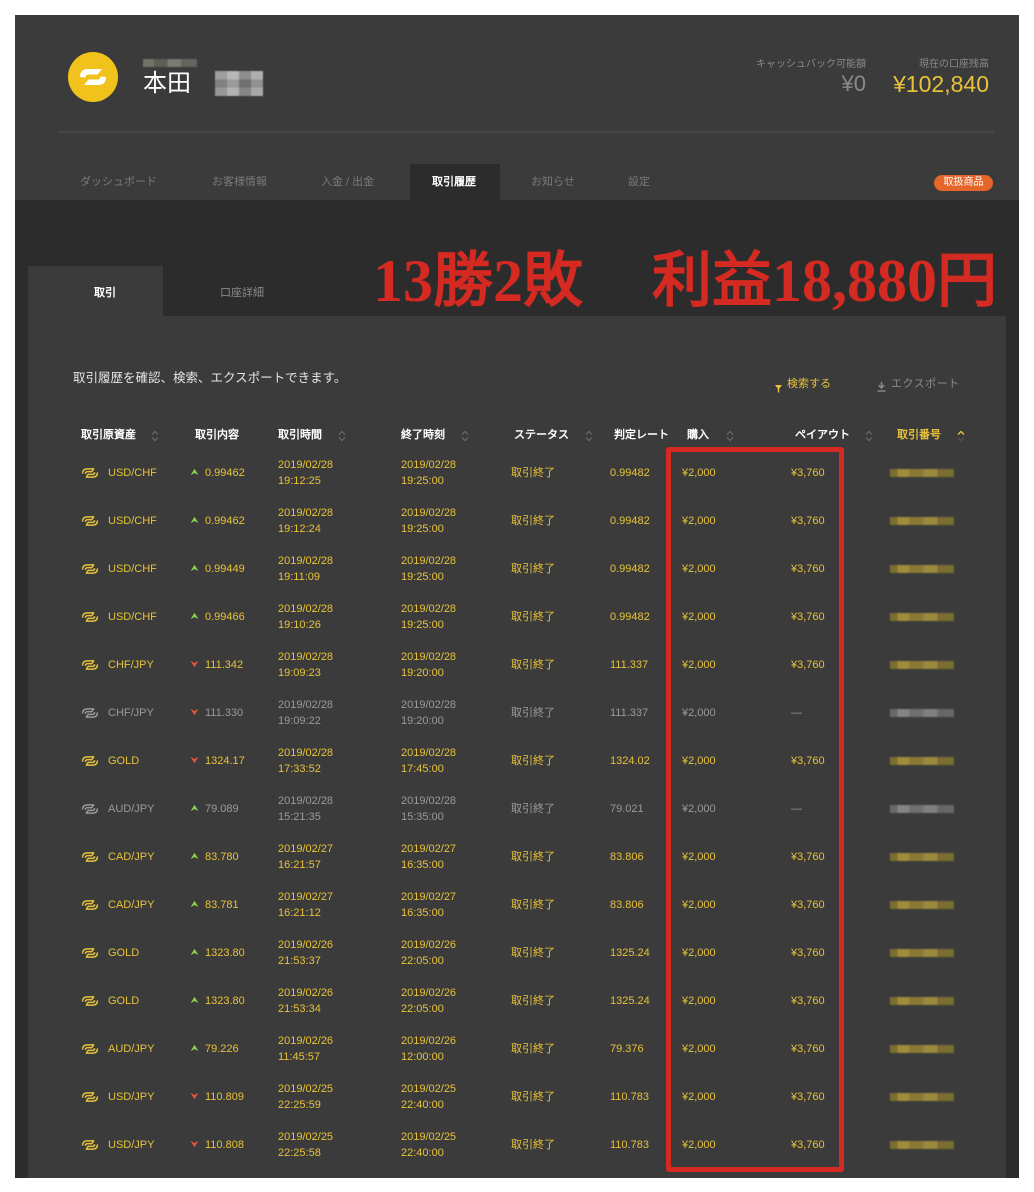  Describe the element at coordinates (428, 809) in the screenshot. I see `end-time: 2019/02/28 15:35:00` at that location.